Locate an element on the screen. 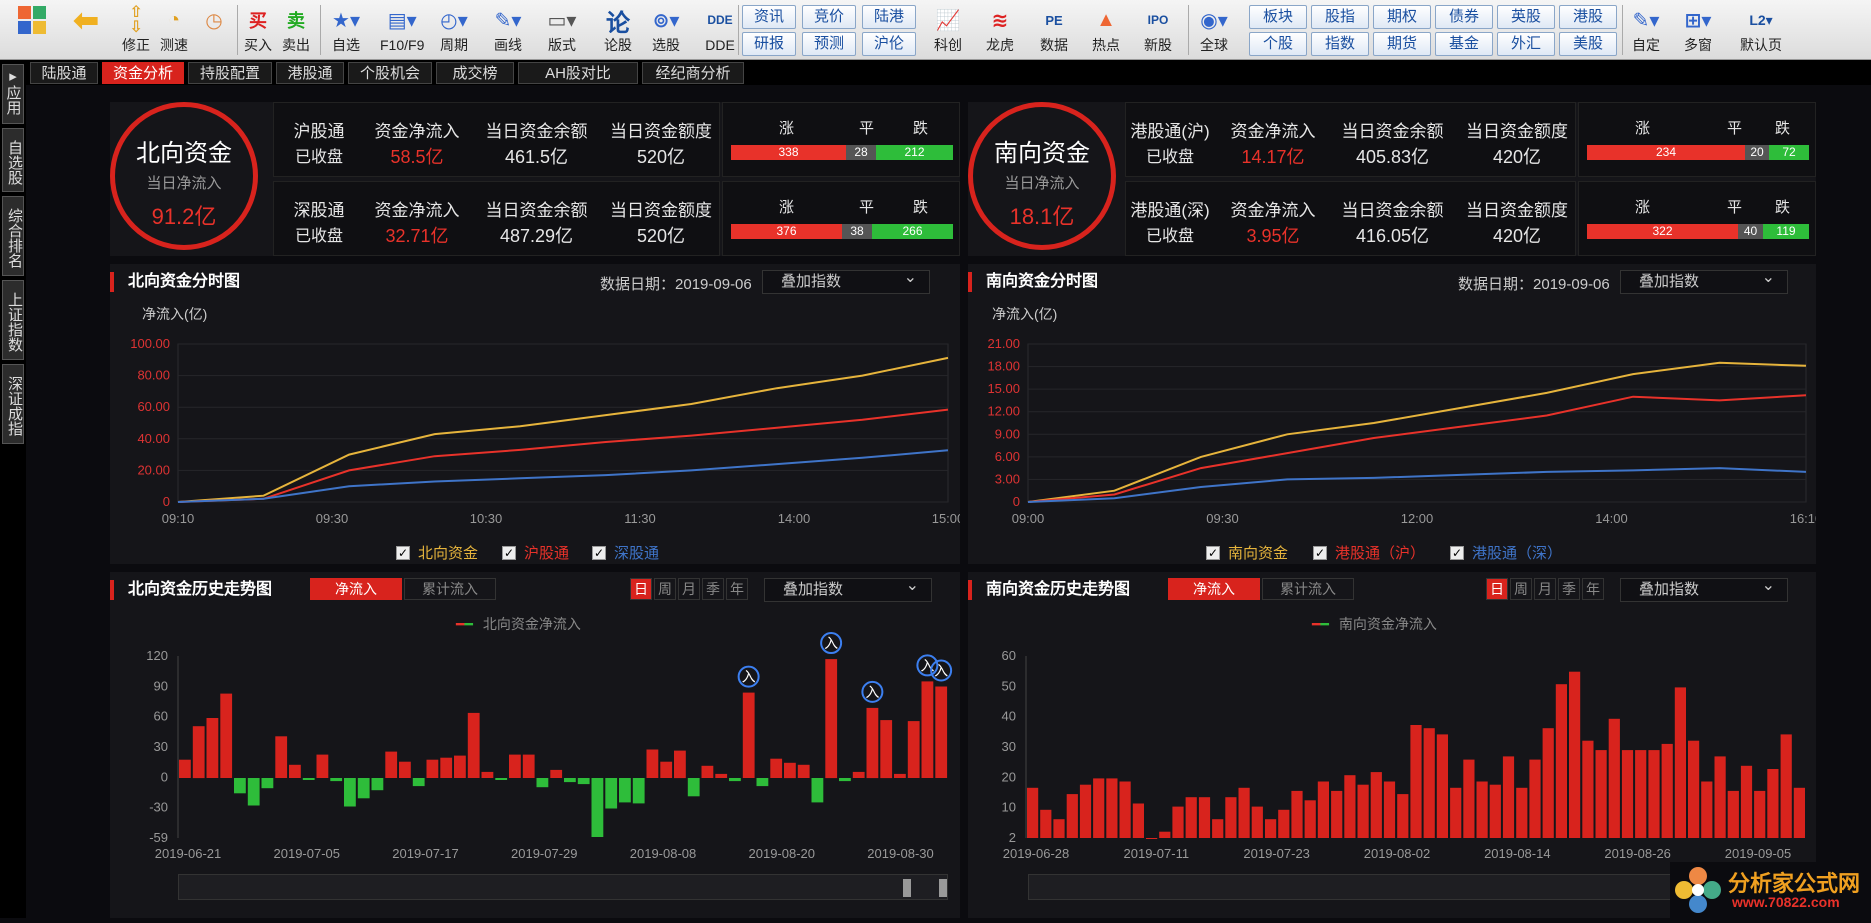 The width and height of the screenshot is (1871, 923). fix-button: ⇧ ⇩ 修正 is located at coordinates (136, 31).